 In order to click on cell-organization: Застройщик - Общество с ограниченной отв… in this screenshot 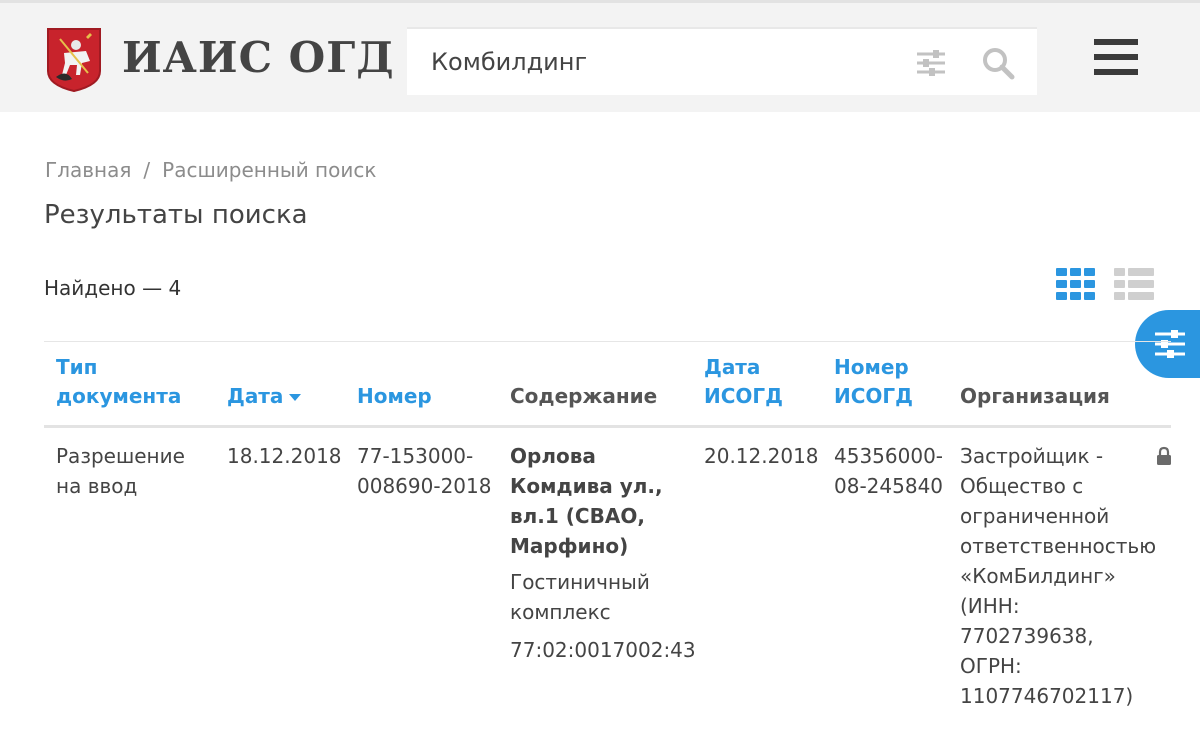, I will do `click(1058, 576)`.